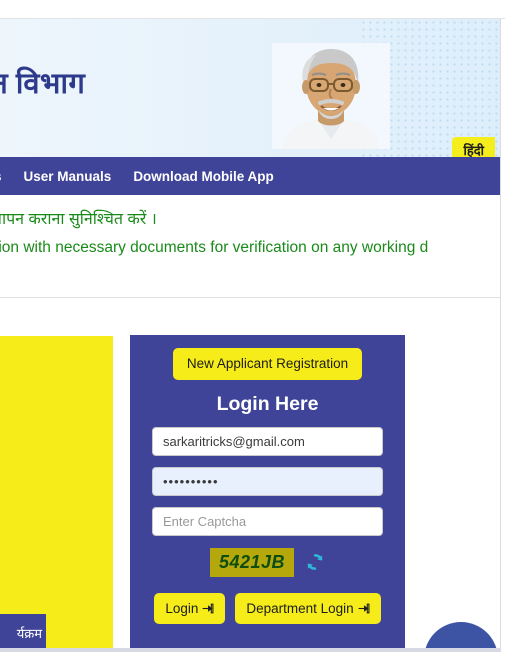 This screenshot has height=652, width=505. What do you see at coordinates (267, 441) in the screenshot?
I see `email-field` at bounding box center [267, 441].